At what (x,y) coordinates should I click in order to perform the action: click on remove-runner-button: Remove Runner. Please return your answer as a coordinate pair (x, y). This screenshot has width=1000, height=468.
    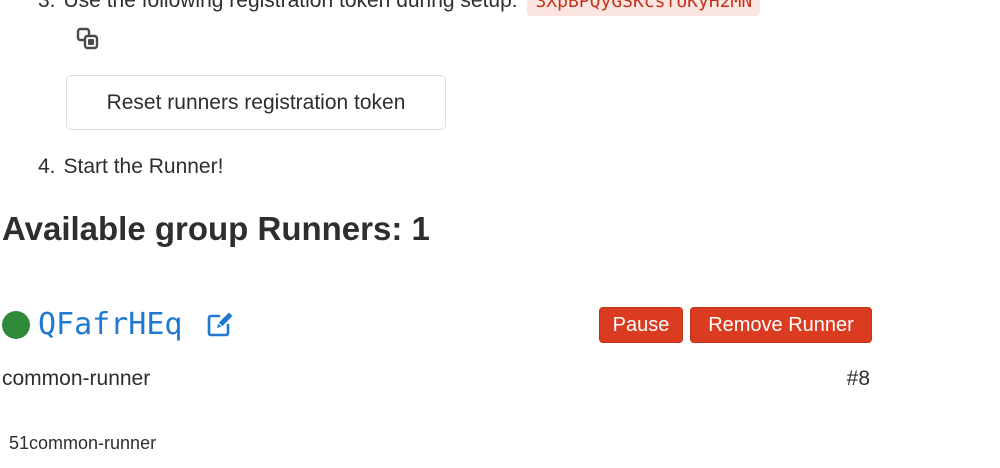
    Looking at the image, I should click on (781, 325).